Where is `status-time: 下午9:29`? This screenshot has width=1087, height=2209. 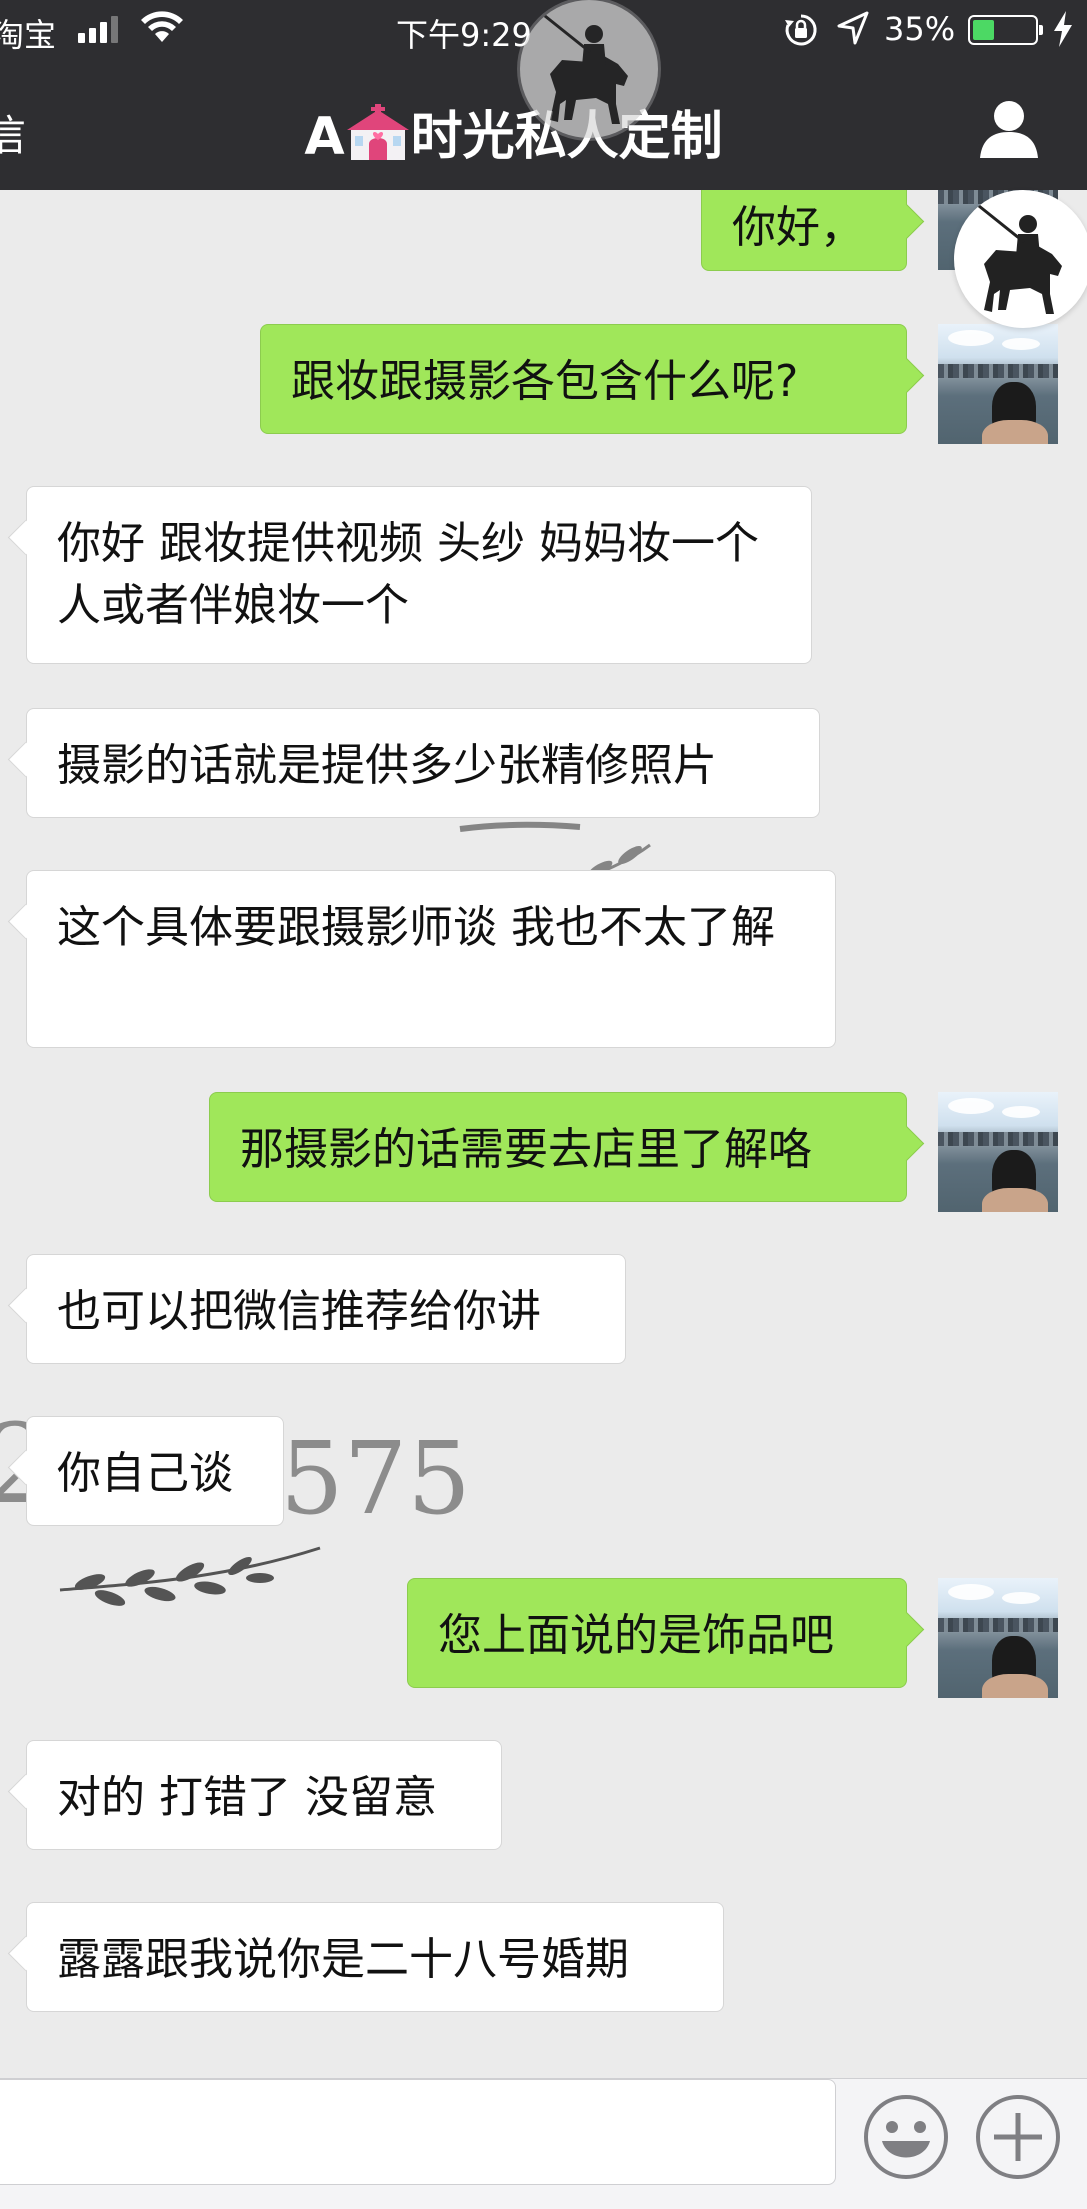
status-time: 下午9:29 is located at coordinates (464, 35).